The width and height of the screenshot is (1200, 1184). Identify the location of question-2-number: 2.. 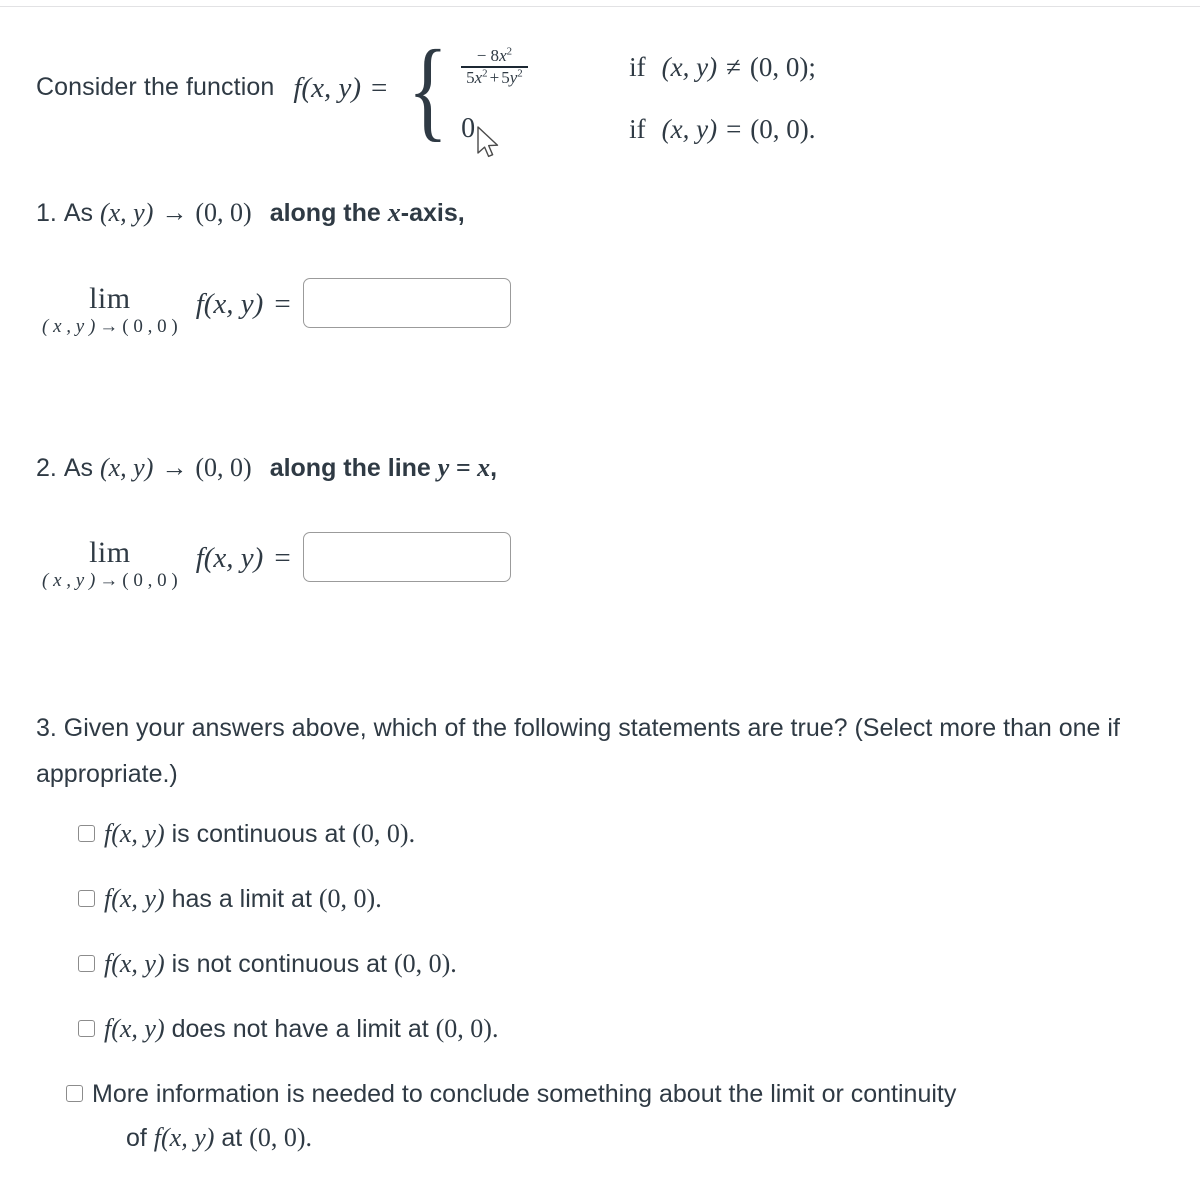
(46, 468).